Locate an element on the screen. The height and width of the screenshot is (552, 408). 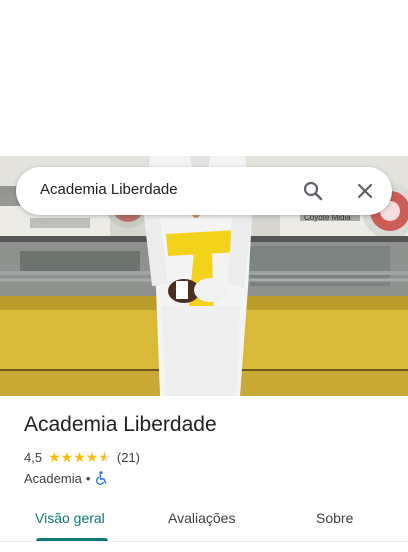
search-icon is located at coordinates (313, 191).